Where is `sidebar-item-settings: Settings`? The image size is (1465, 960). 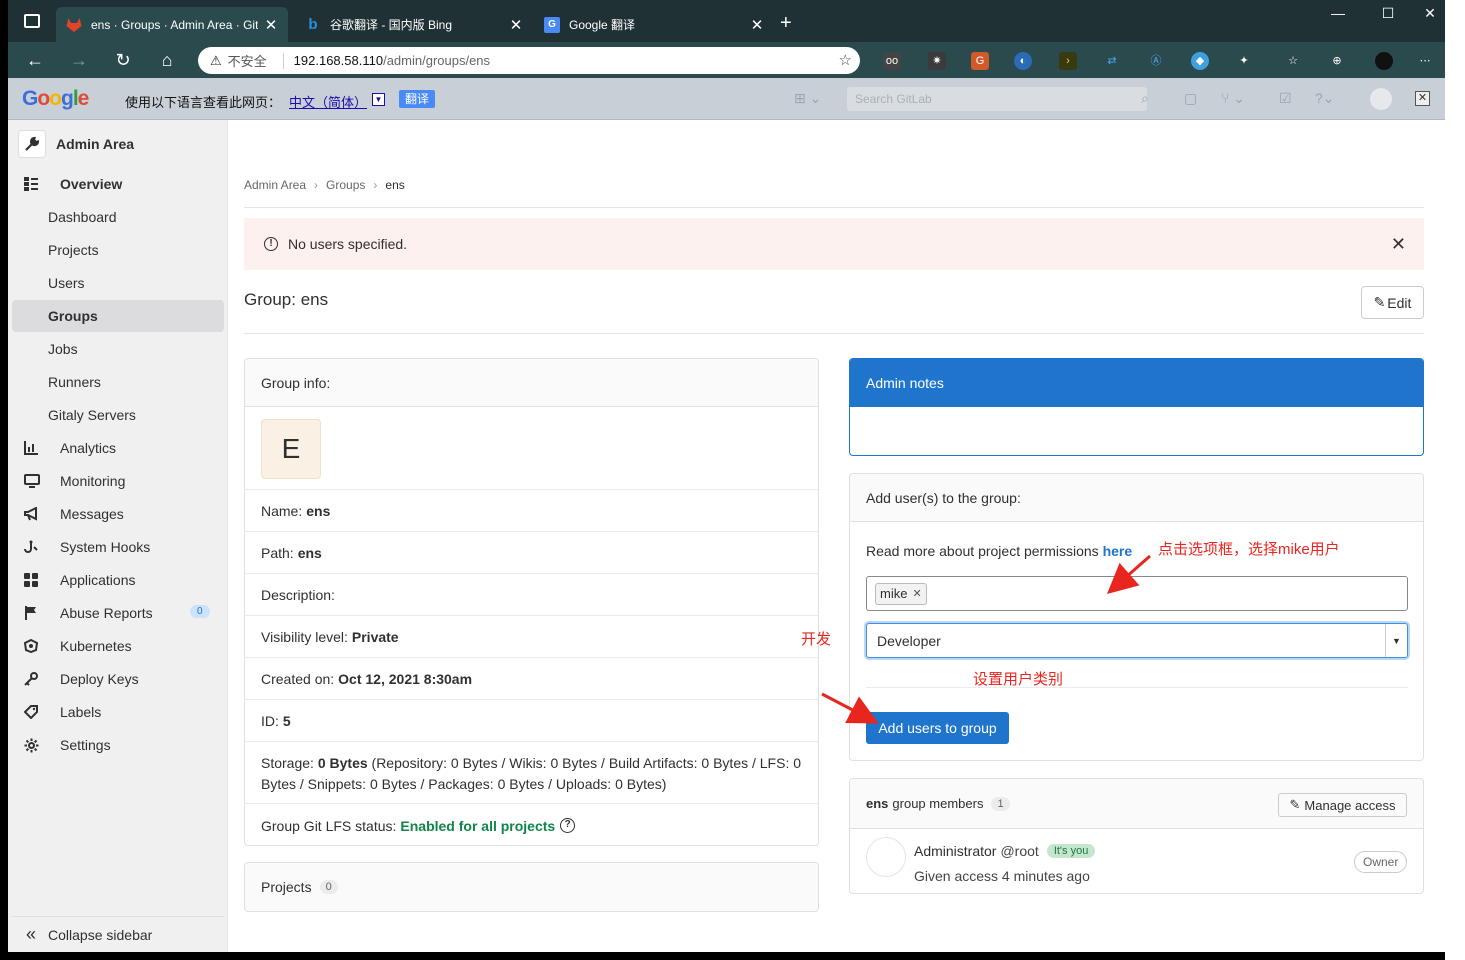
sidebar-item-settings: Settings is located at coordinates (118, 745).